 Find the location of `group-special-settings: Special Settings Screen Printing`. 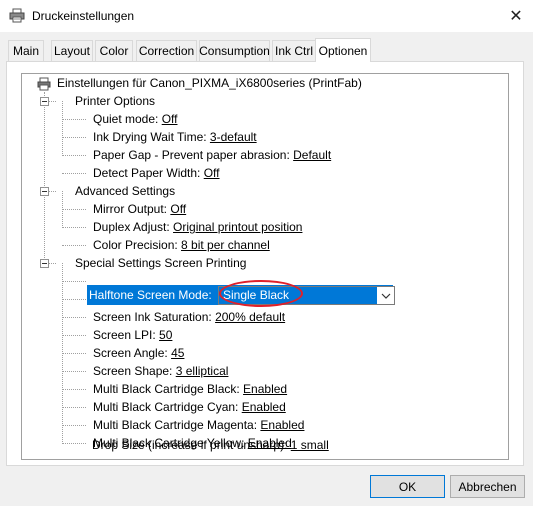

group-special-settings: Special Settings Screen Printing is located at coordinates (160, 263).